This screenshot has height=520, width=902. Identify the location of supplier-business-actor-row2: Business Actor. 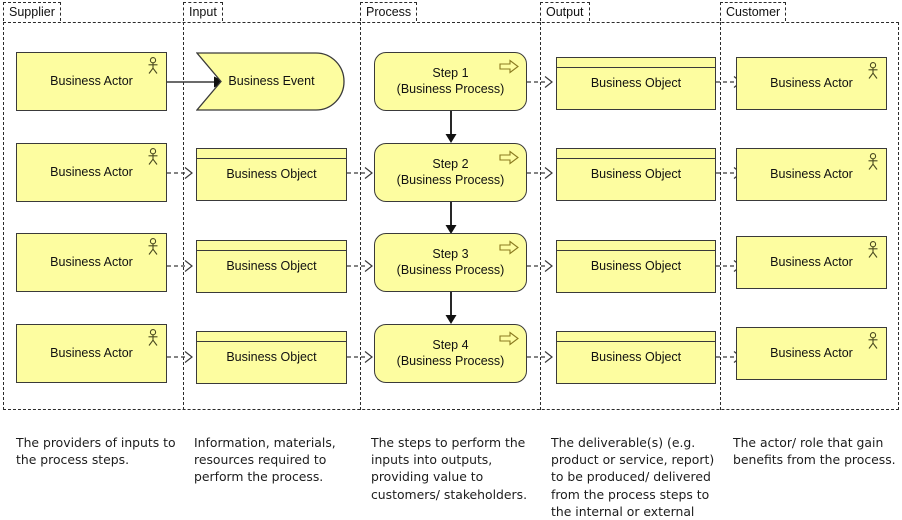
(91, 172).